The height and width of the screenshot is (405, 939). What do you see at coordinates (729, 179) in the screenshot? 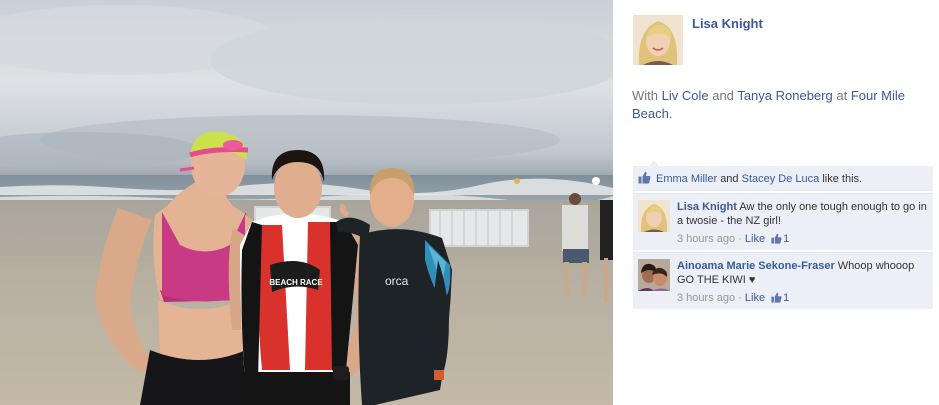
I see `likes-and: and` at bounding box center [729, 179].